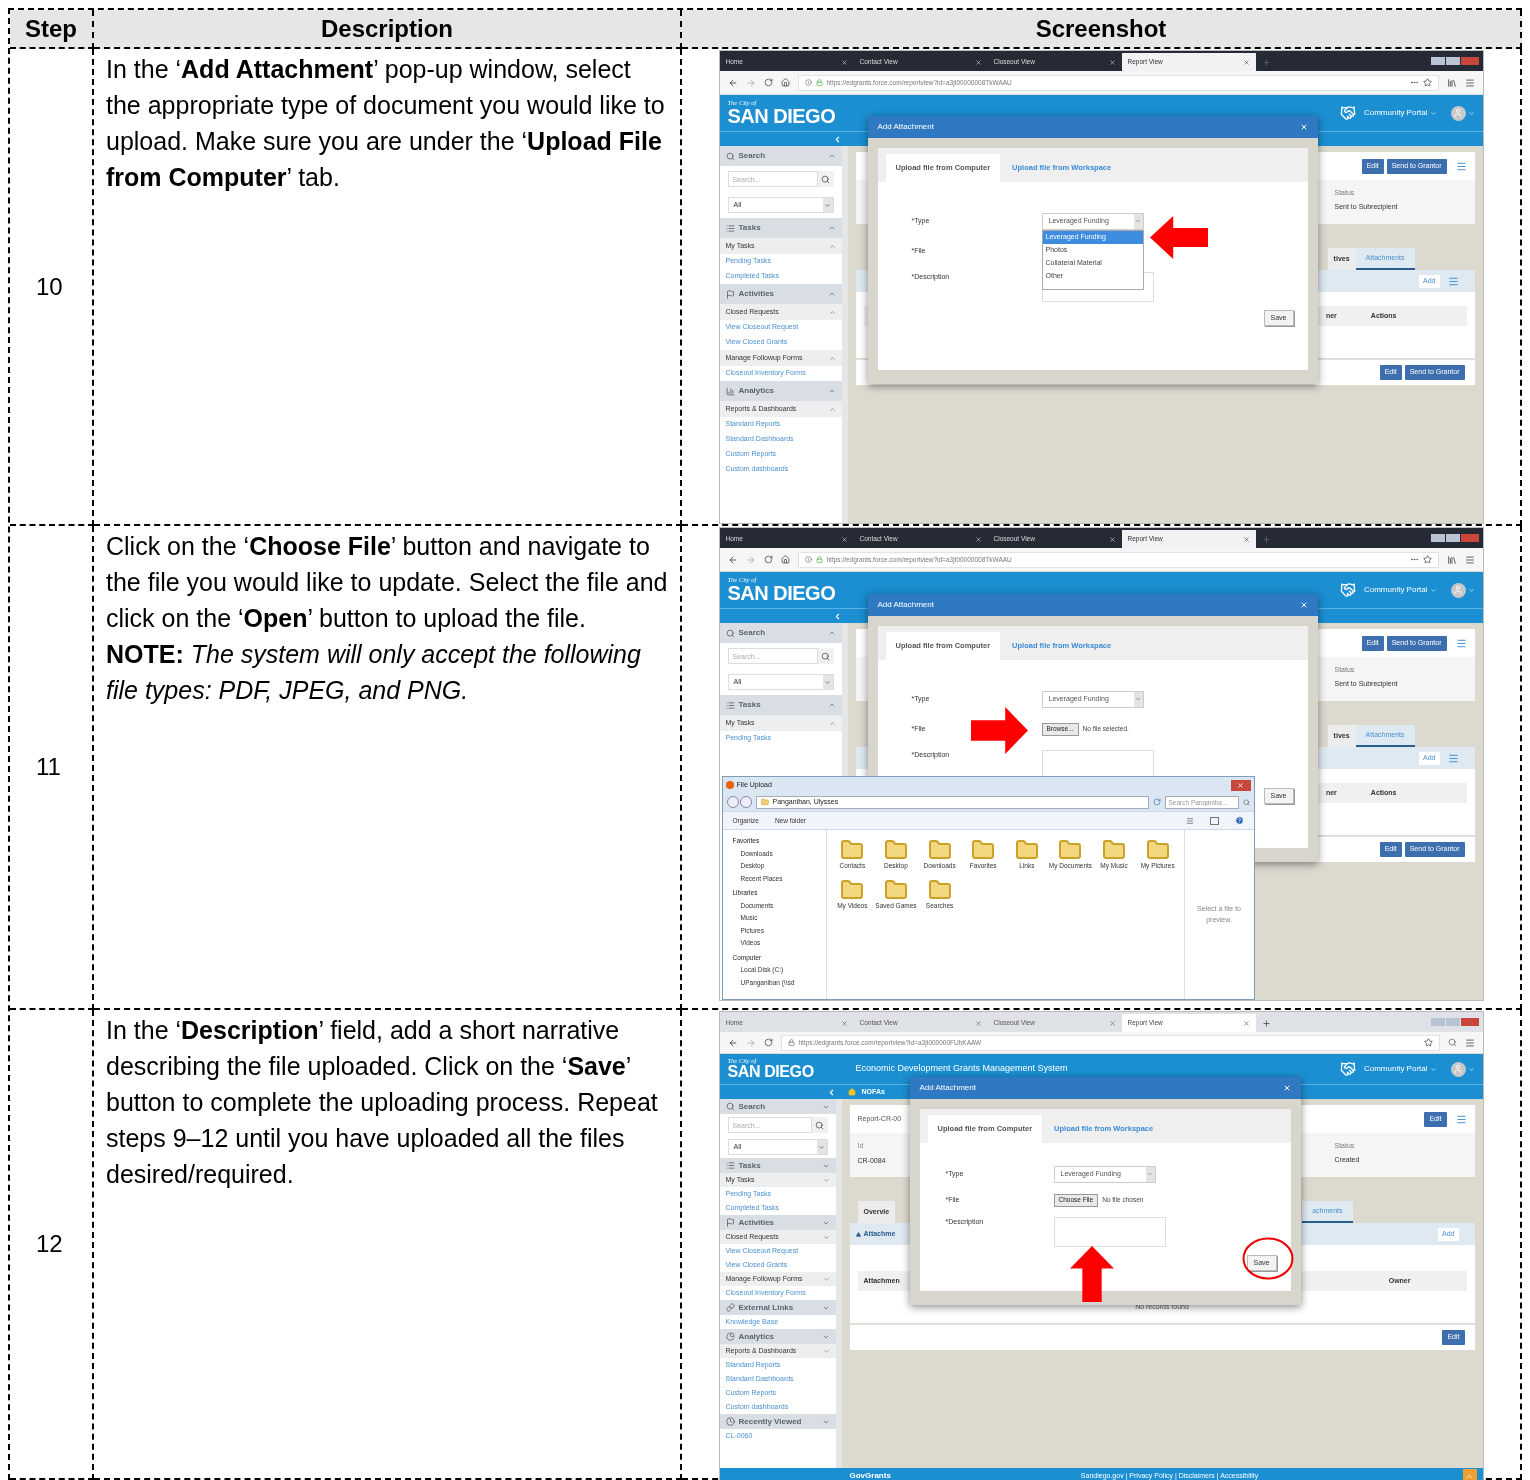 The image size is (1530, 1480). Describe the element at coordinates (770, 1421) in the screenshot. I see `section-title: Recently Viewed` at that location.